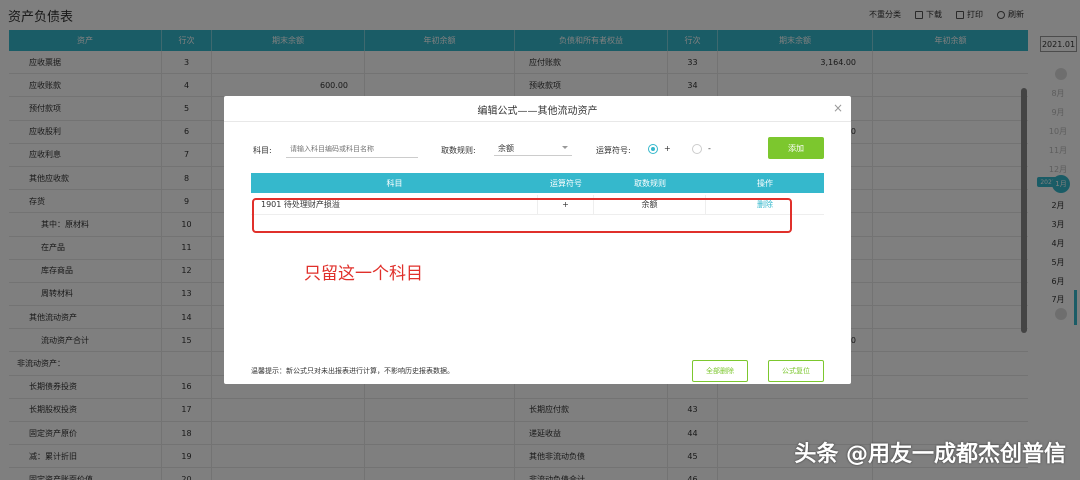 The height and width of the screenshot is (480, 1080). Describe the element at coordinates (363, 274) in the screenshot. I see `annotation-text: 只留这一个科目` at that location.